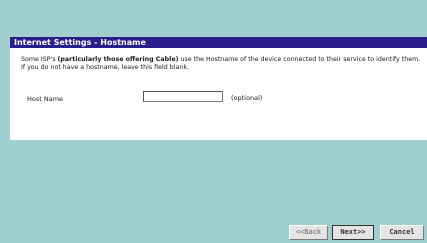  Describe the element at coordinates (39, 59) in the screenshot. I see `description-prefix: Some ISP's` at that location.